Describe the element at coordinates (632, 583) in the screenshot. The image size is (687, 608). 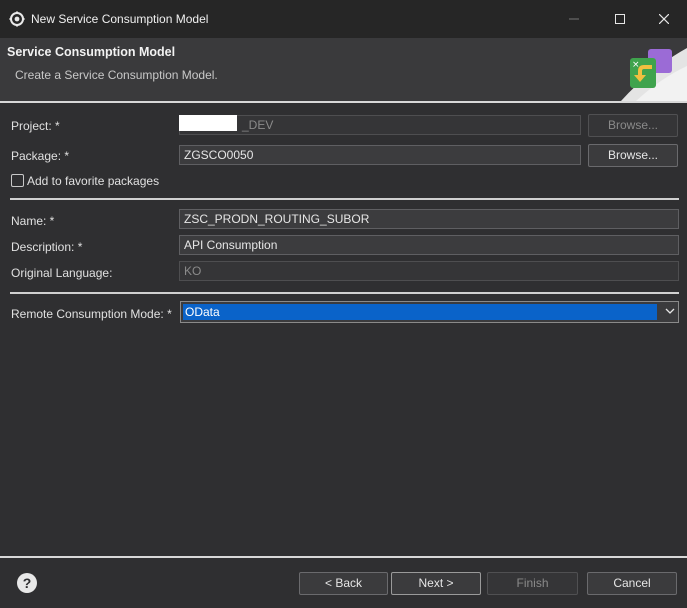
I see `cancel-button: Cancel` at that location.